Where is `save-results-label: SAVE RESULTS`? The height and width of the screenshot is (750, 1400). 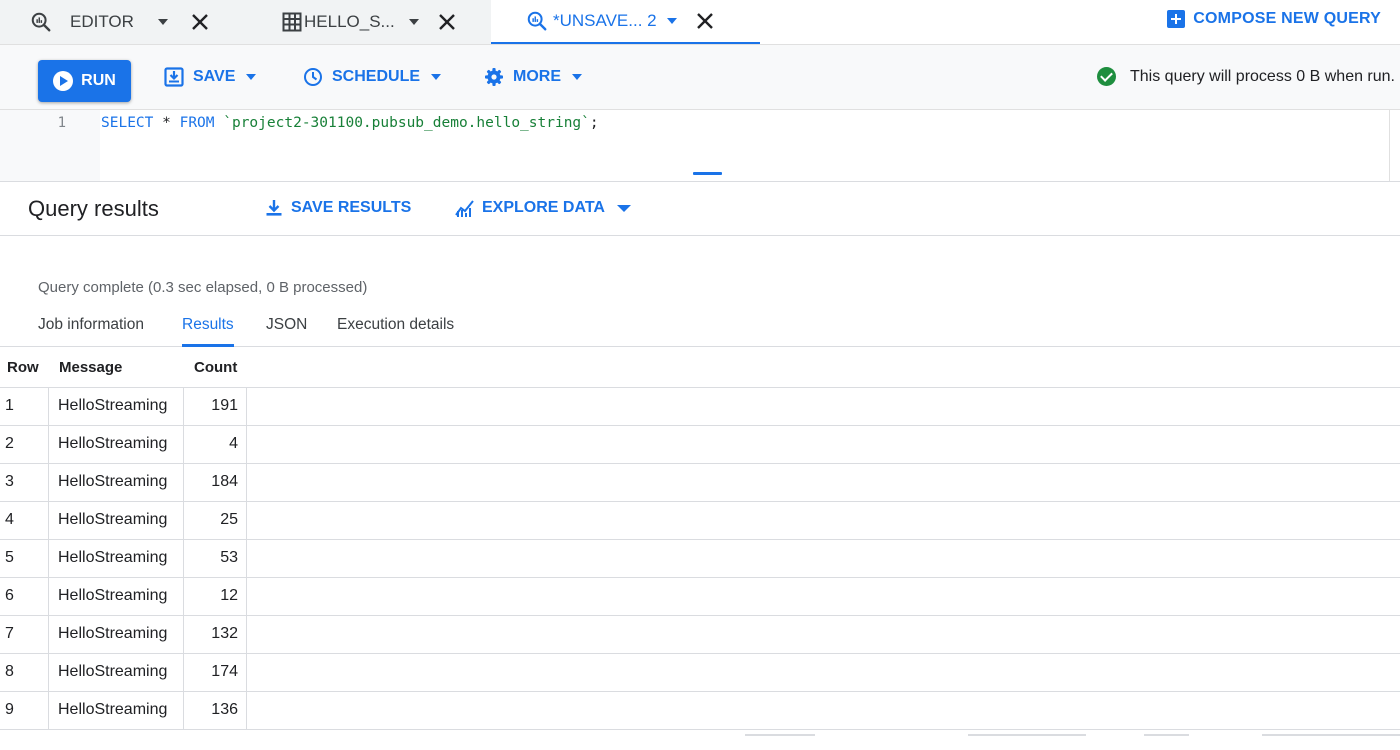 save-results-label: SAVE RESULTS is located at coordinates (351, 207).